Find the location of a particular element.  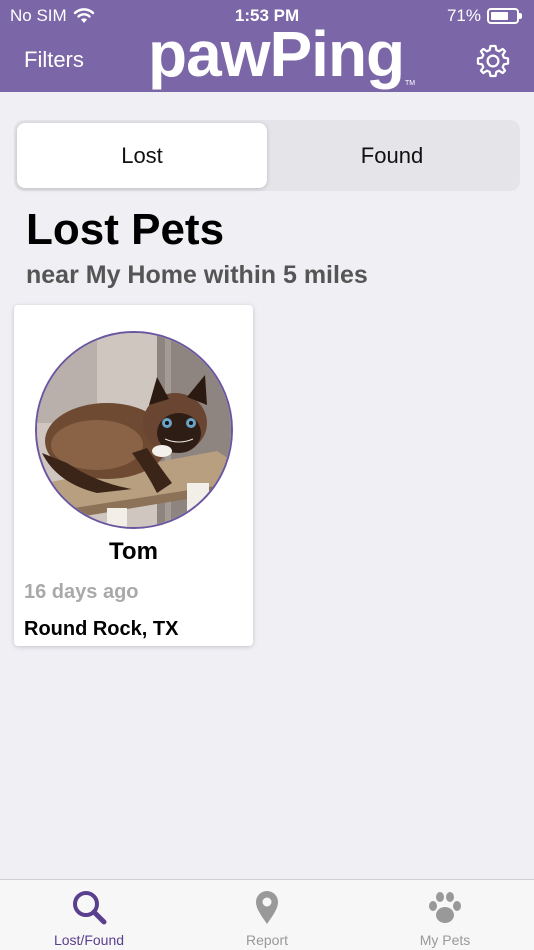

pet-photo is located at coordinates (134, 430).